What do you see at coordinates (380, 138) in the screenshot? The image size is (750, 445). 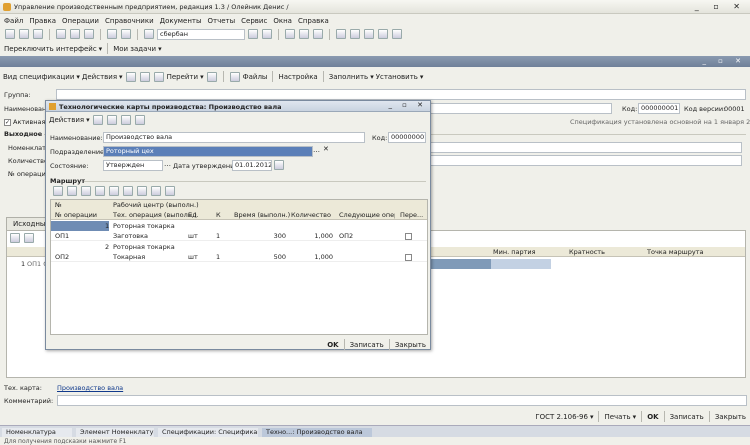 I see `dialog-code-label: Код:` at bounding box center [380, 138].